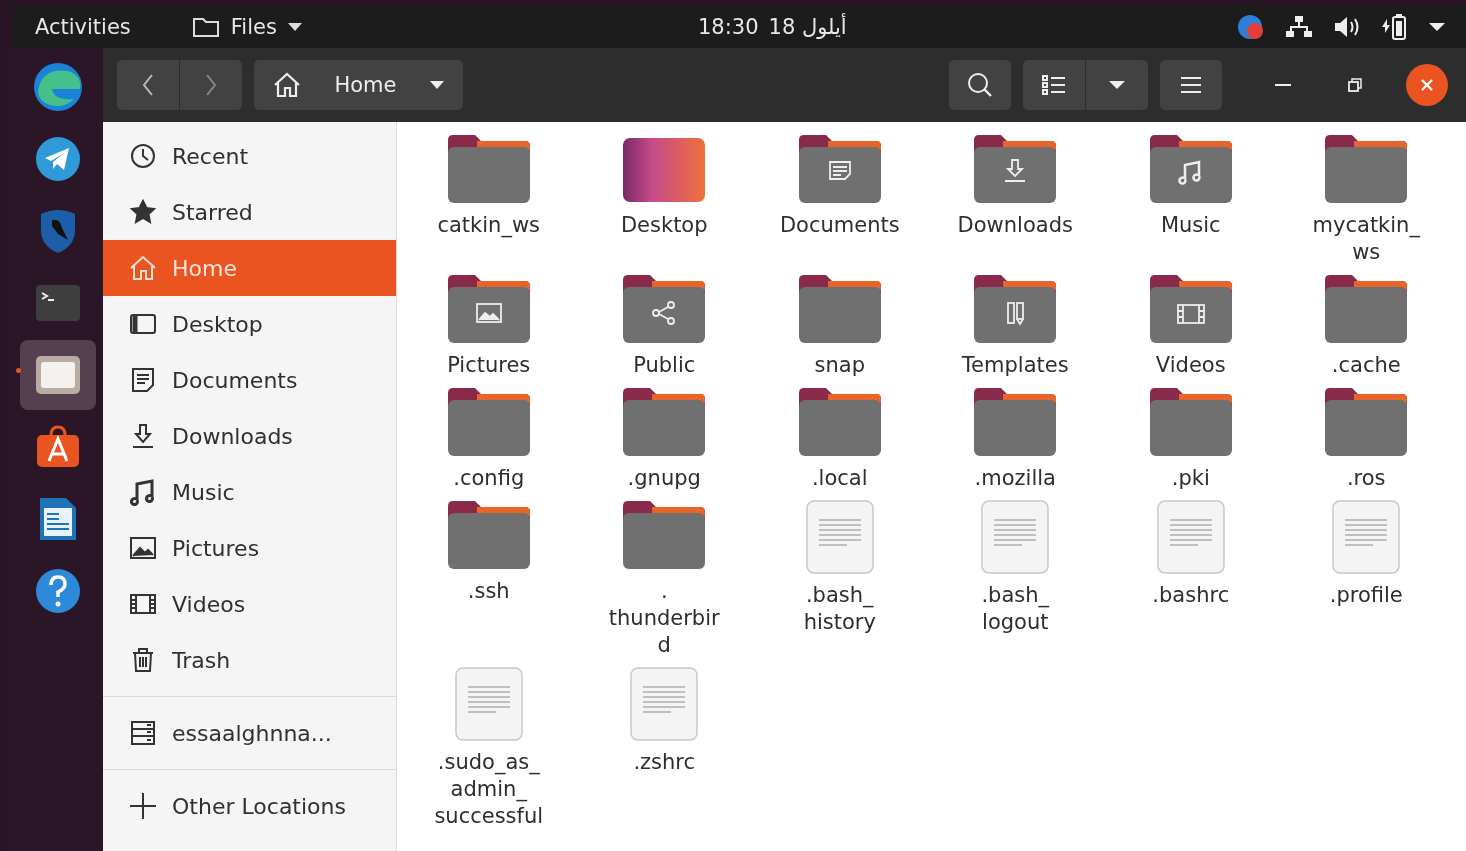  I want to click on menu-button, so click(1191, 85).